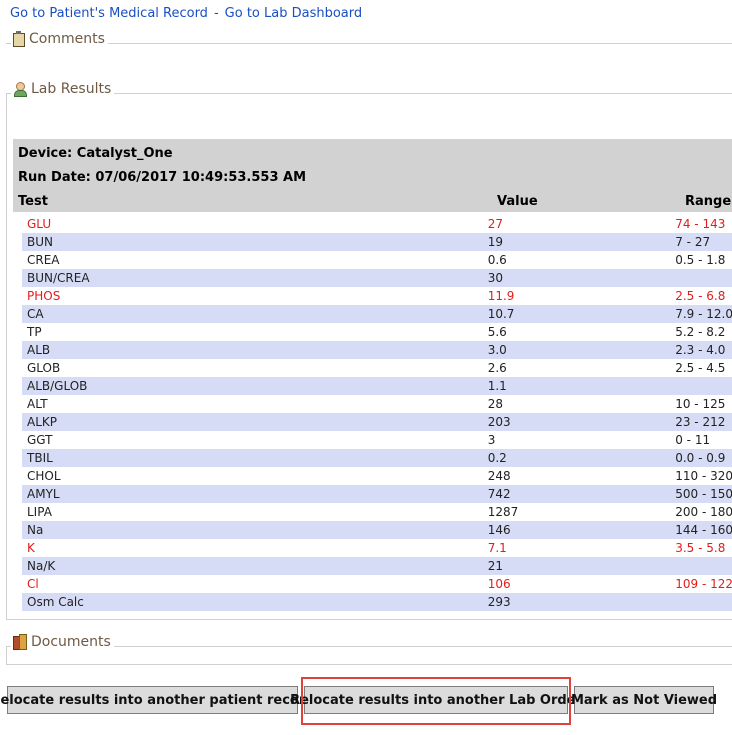 Image resolution: width=732 pixels, height=735 pixels. I want to click on table-row: TP 5.6 5.2 - 8.2, so click(372, 332).